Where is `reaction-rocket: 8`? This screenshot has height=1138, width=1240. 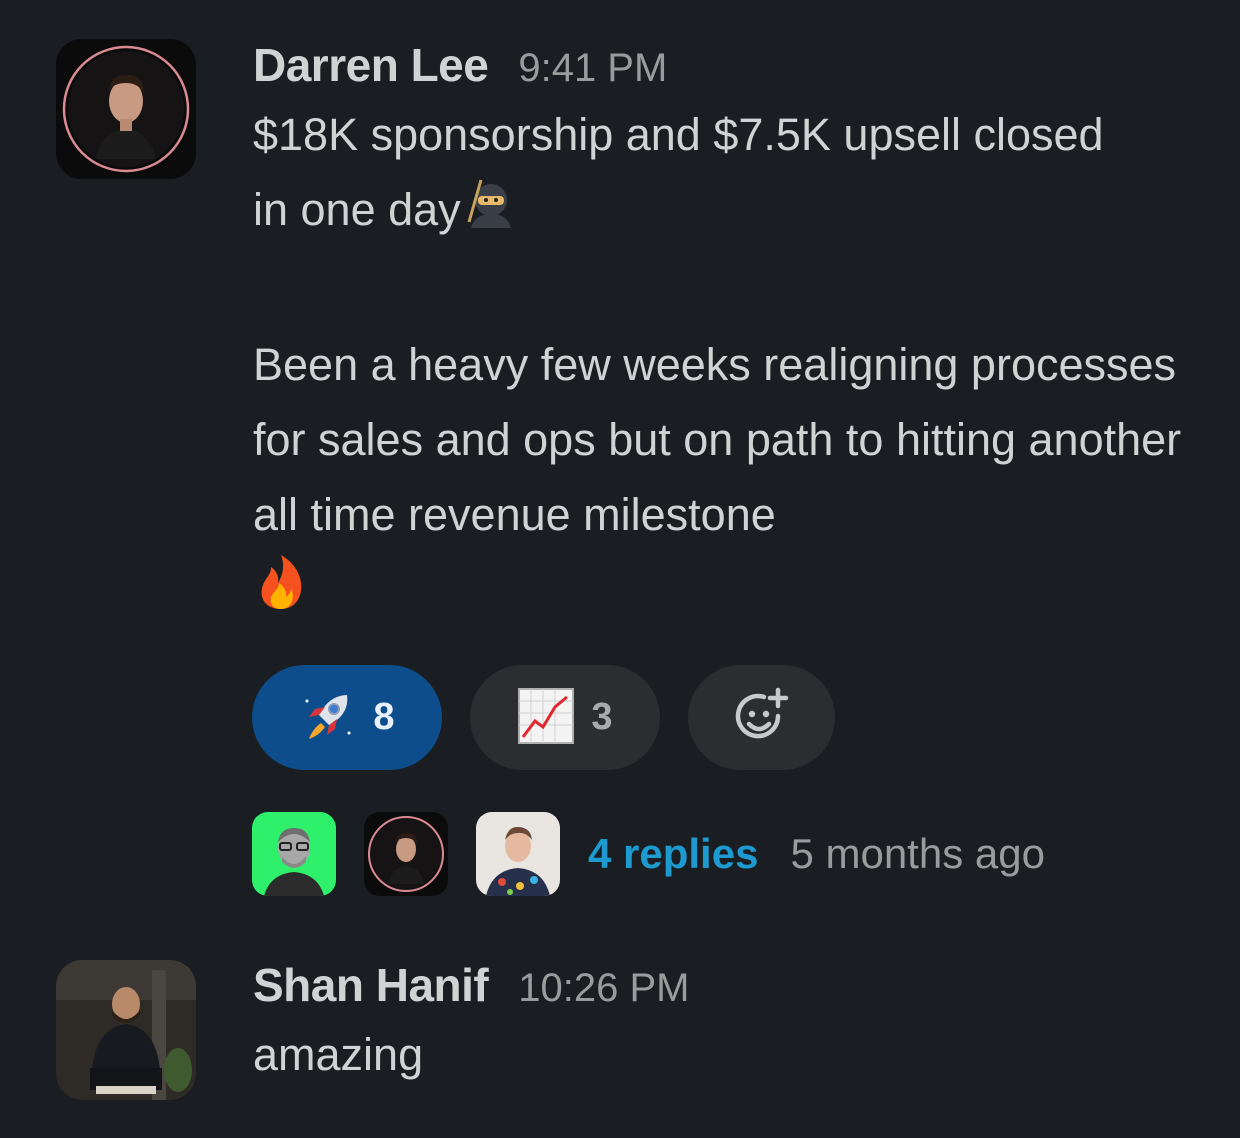 reaction-rocket: 8 is located at coordinates (347, 717).